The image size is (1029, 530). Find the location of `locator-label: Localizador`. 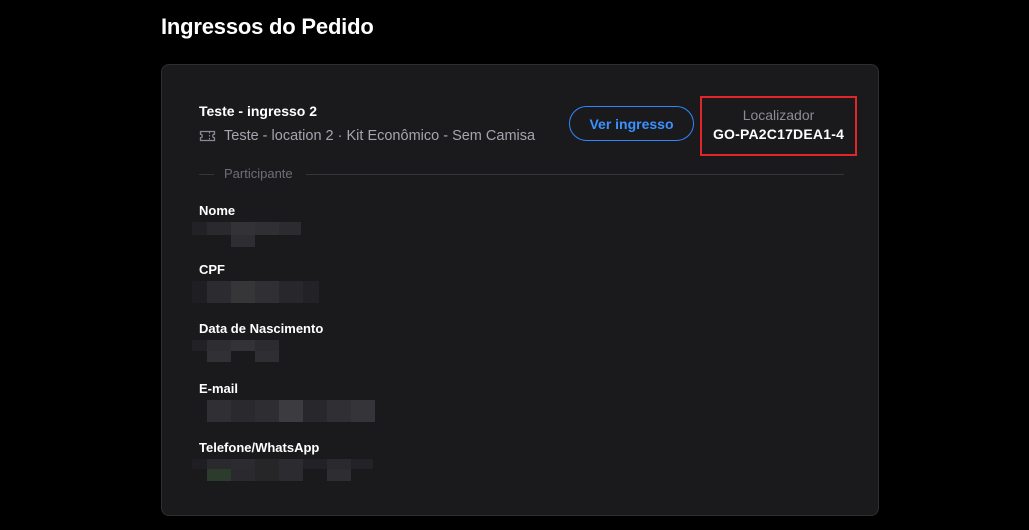

locator-label: Localizador is located at coordinates (778, 115).